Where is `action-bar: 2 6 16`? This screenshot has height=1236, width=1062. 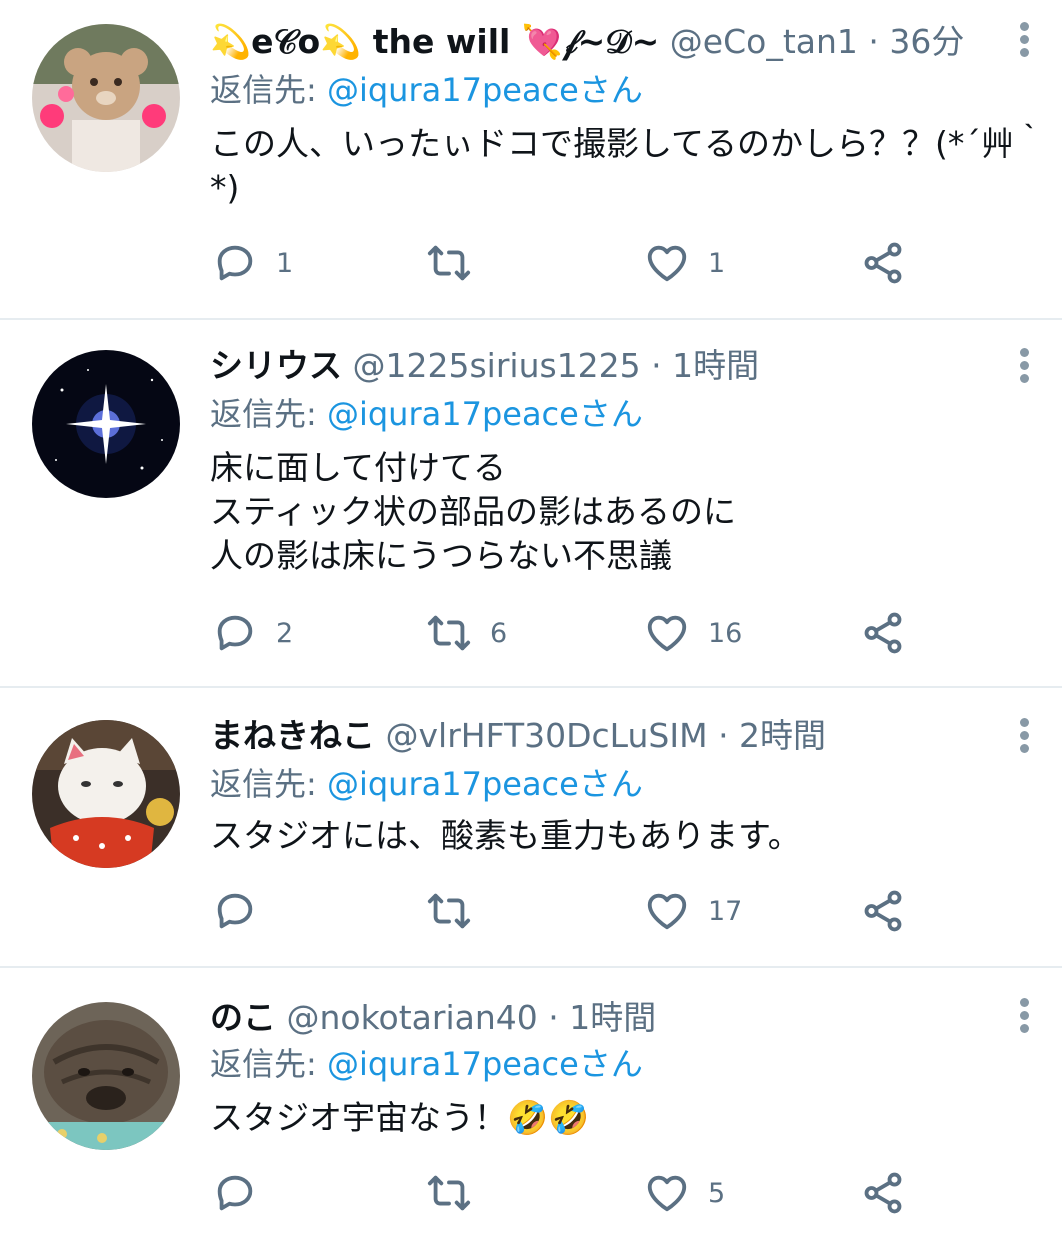 action-bar: 2 6 16 is located at coordinates (531, 633).